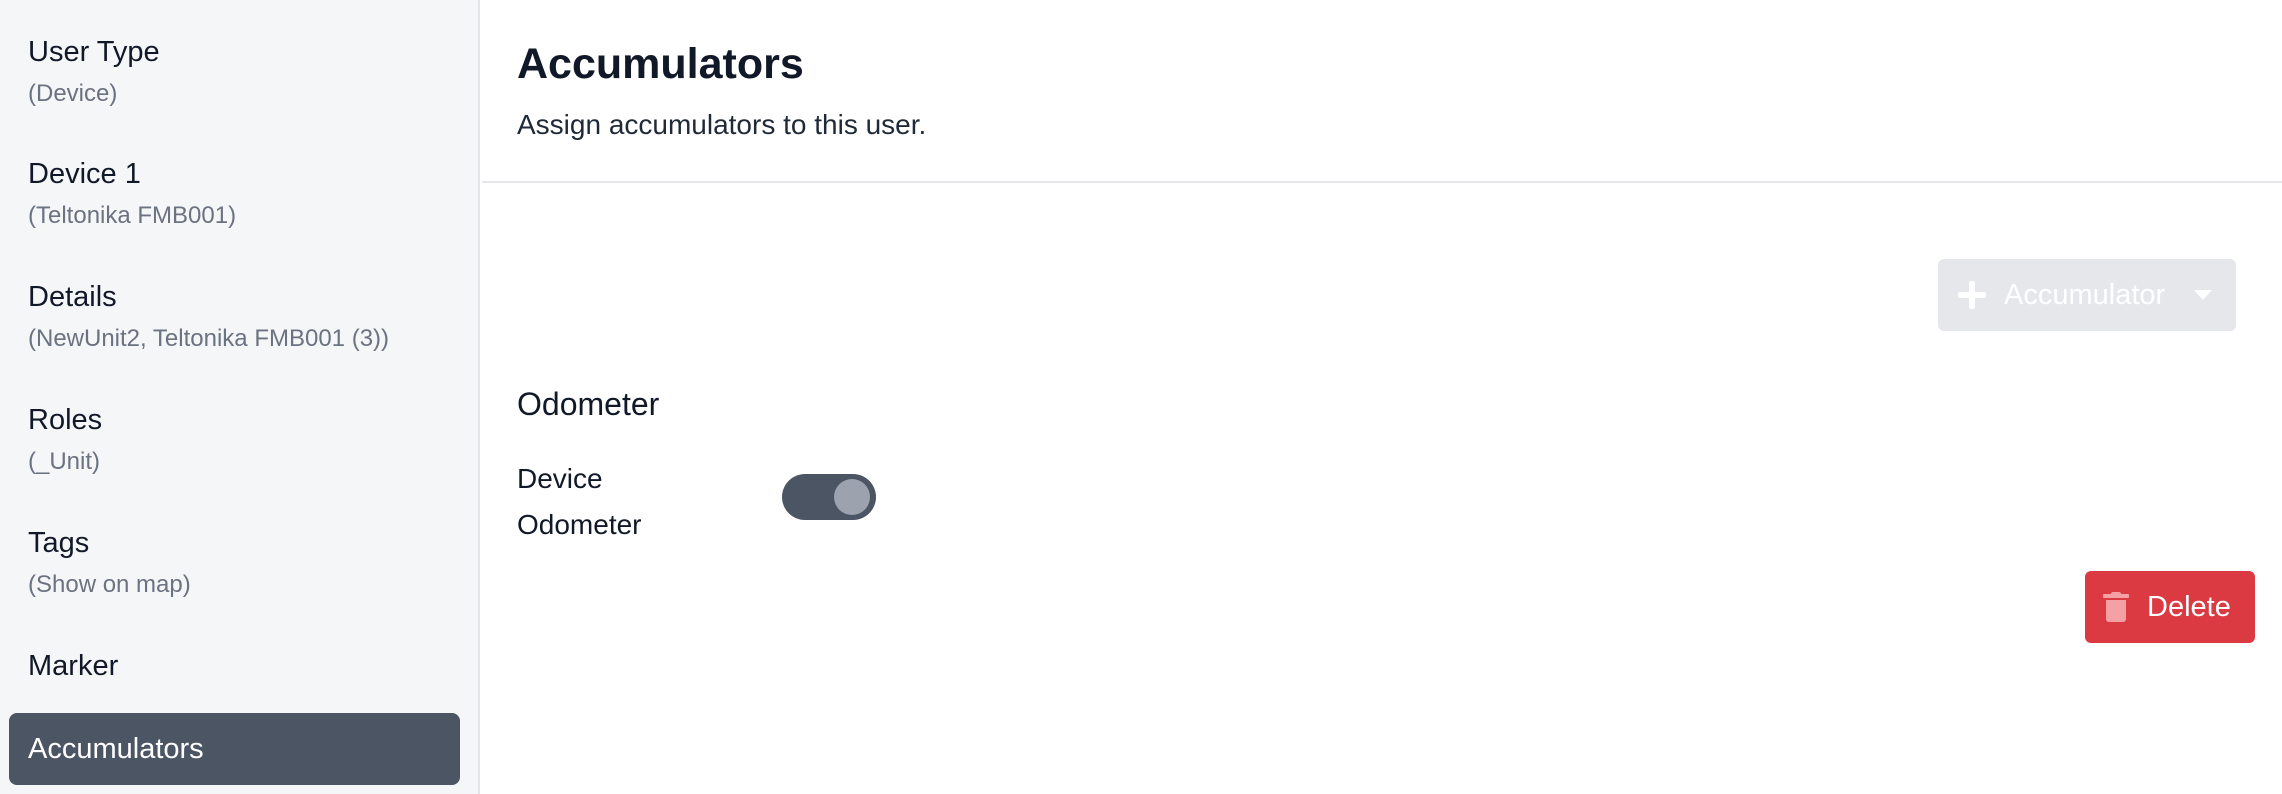 This screenshot has width=2282, height=794. What do you see at coordinates (852, 497) in the screenshot?
I see `toggle-knob` at bounding box center [852, 497].